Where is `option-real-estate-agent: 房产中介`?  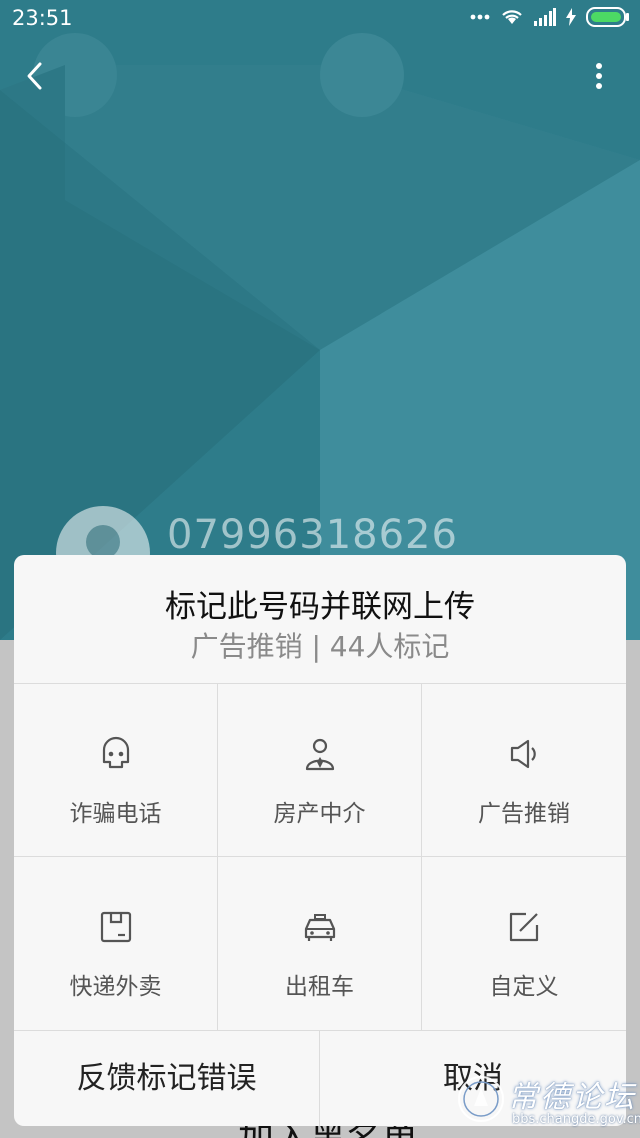
option-real-estate-agent: 房产中介 is located at coordinates (320, 770).